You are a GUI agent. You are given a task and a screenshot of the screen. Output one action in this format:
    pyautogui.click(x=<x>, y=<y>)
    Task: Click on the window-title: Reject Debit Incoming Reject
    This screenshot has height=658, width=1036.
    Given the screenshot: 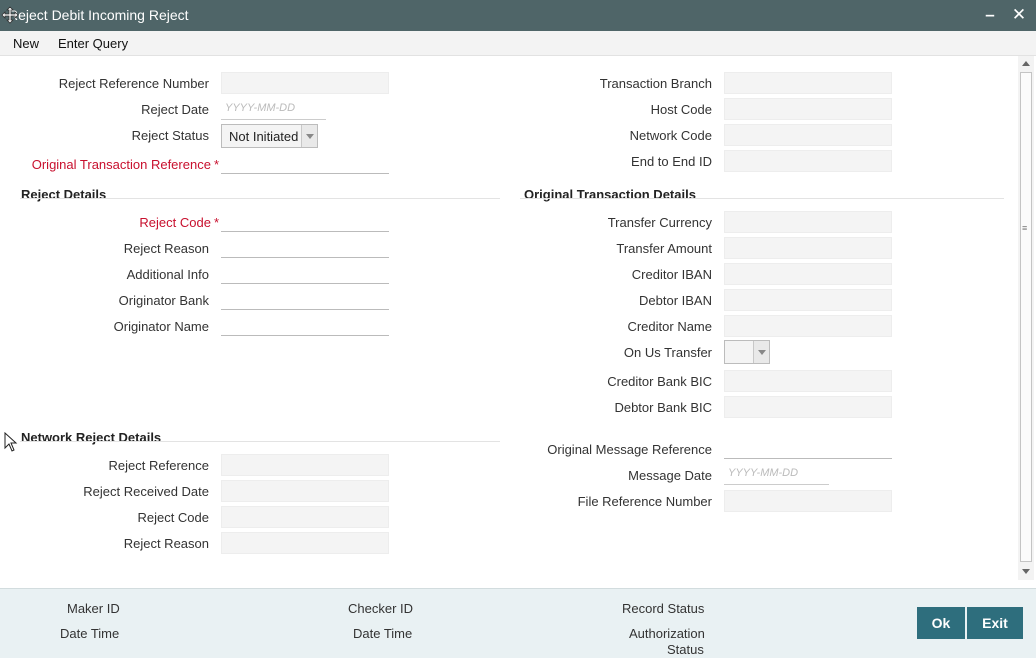 What is the action you would take?
    pyautogui.click(x=98, y=15)
    